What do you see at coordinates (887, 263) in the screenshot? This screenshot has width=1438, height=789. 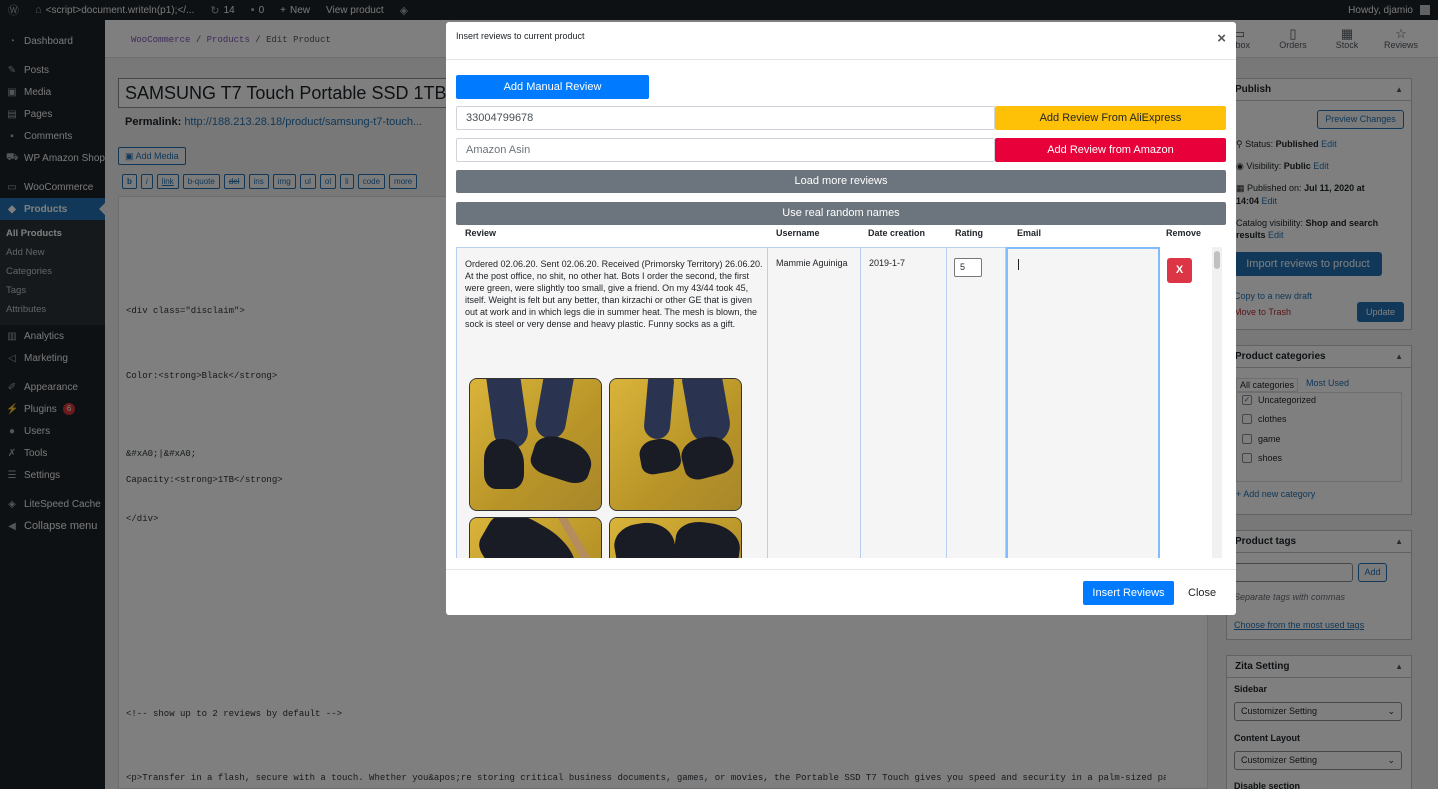 I see `date-text: 2019-1-7` at bounding box center [887, 263].